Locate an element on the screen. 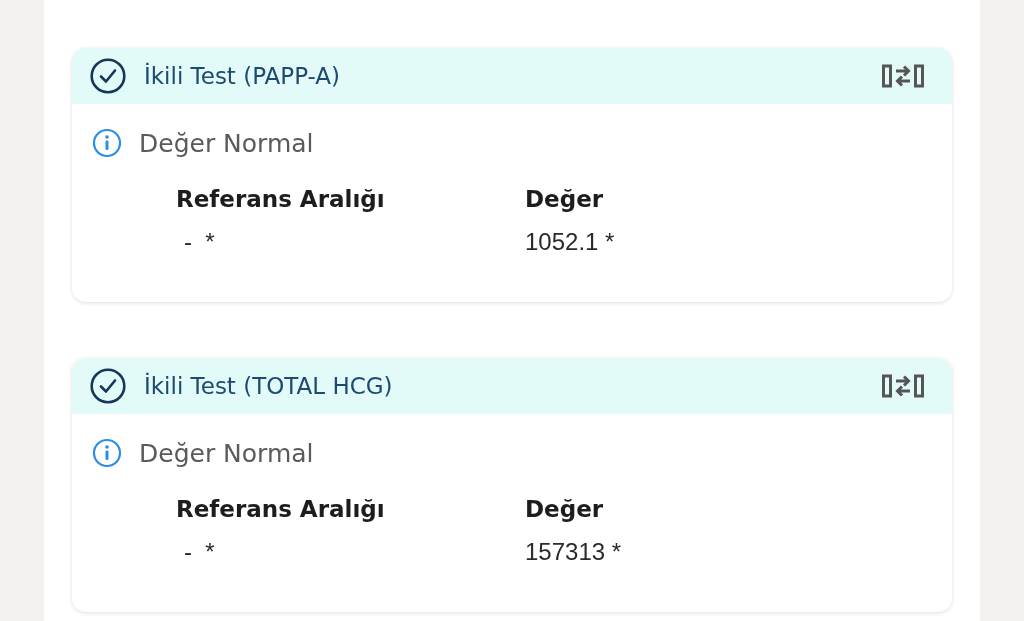 The width and height of the screenshot is (1024, 621). cell-value: 1052.1 * is located at coordinates (570, 242).